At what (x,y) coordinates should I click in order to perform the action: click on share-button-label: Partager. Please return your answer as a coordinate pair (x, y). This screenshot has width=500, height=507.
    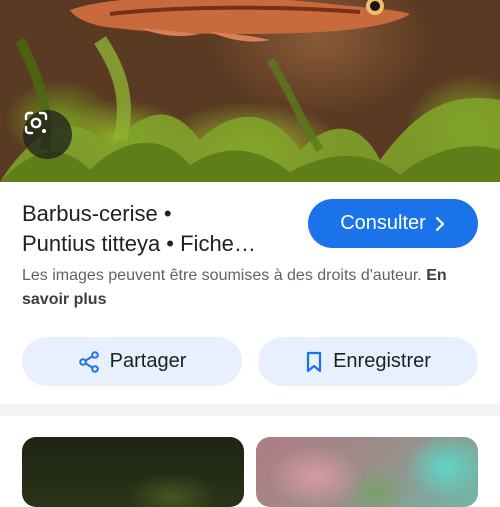
    Looking at the image, I should click on (148, 361).